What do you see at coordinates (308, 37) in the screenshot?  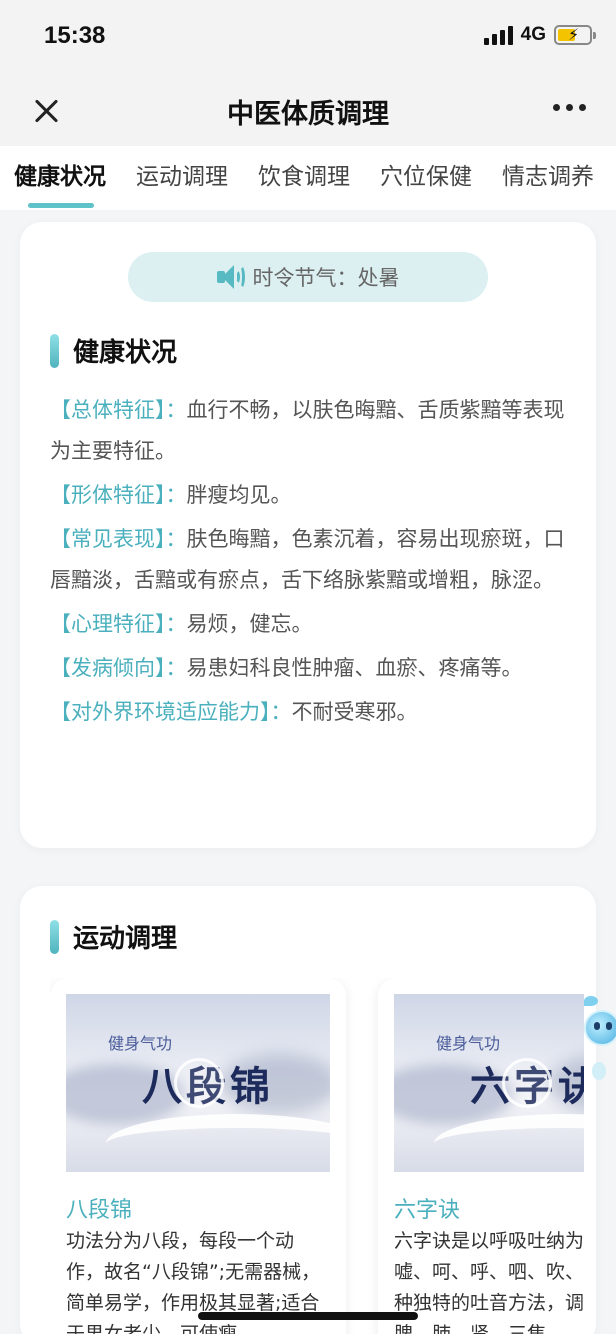 I see `status-bar: 15:38 4G ⚡` at bounding box center [308, 37].